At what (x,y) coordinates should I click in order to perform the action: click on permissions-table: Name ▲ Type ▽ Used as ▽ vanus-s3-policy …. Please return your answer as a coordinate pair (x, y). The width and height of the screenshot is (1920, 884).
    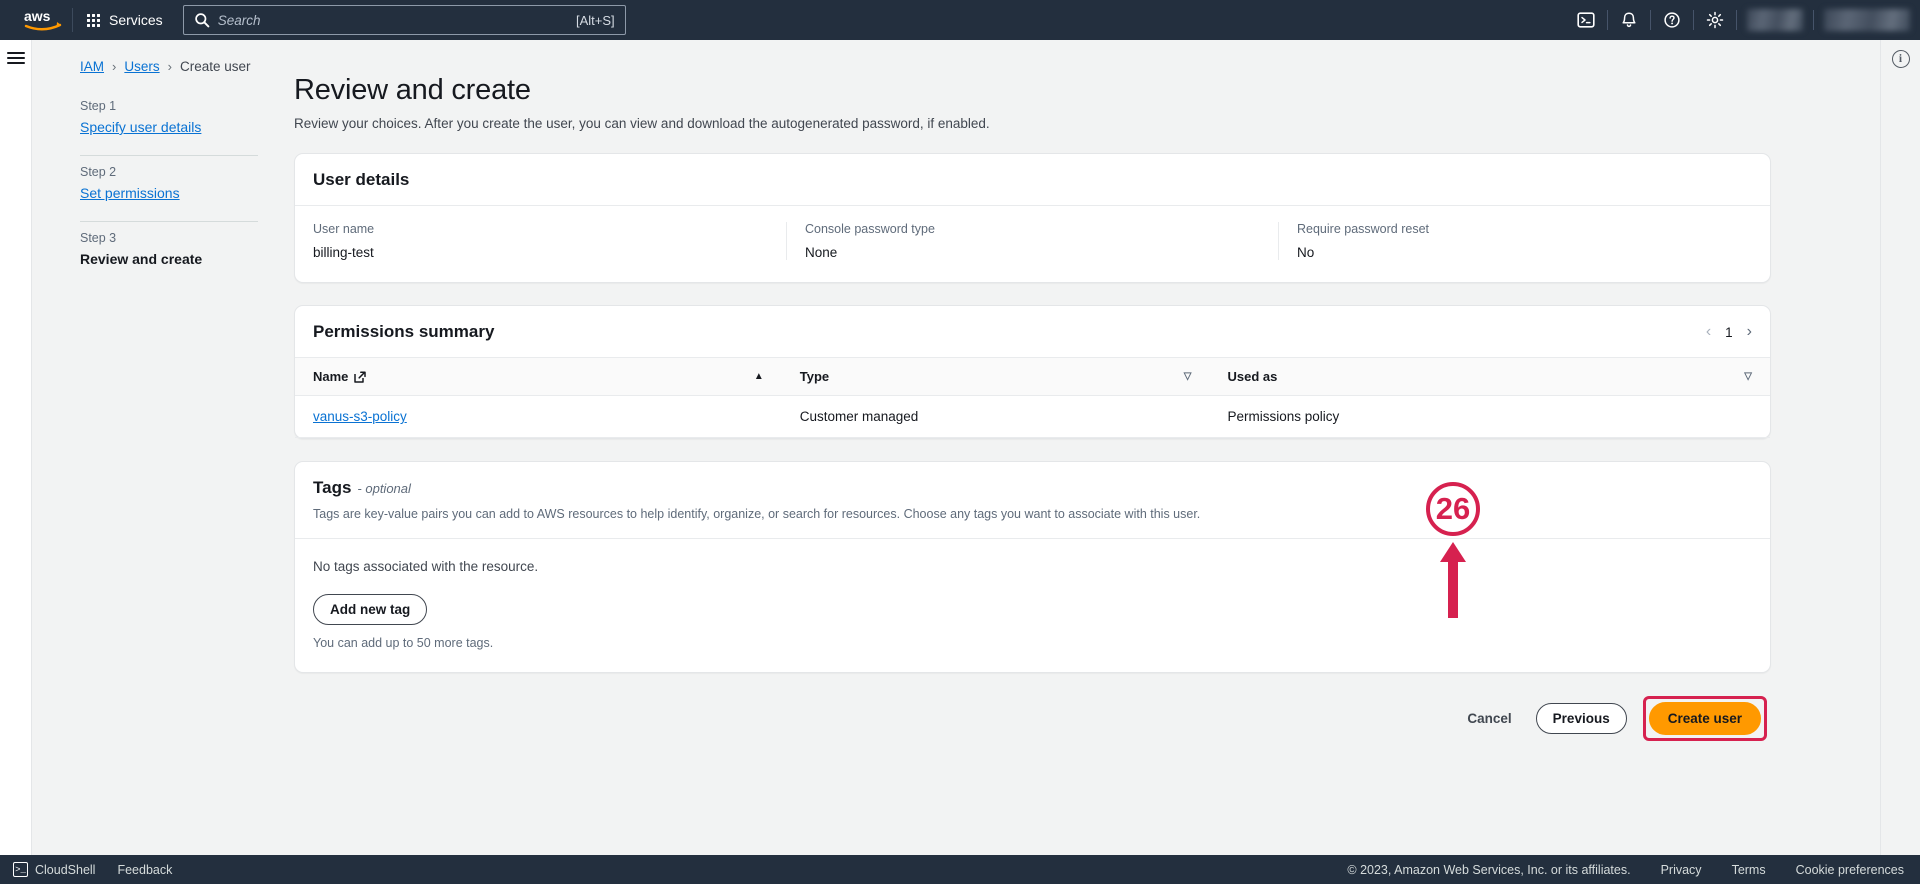
    Looking at the image, I should click on (1032, 398).